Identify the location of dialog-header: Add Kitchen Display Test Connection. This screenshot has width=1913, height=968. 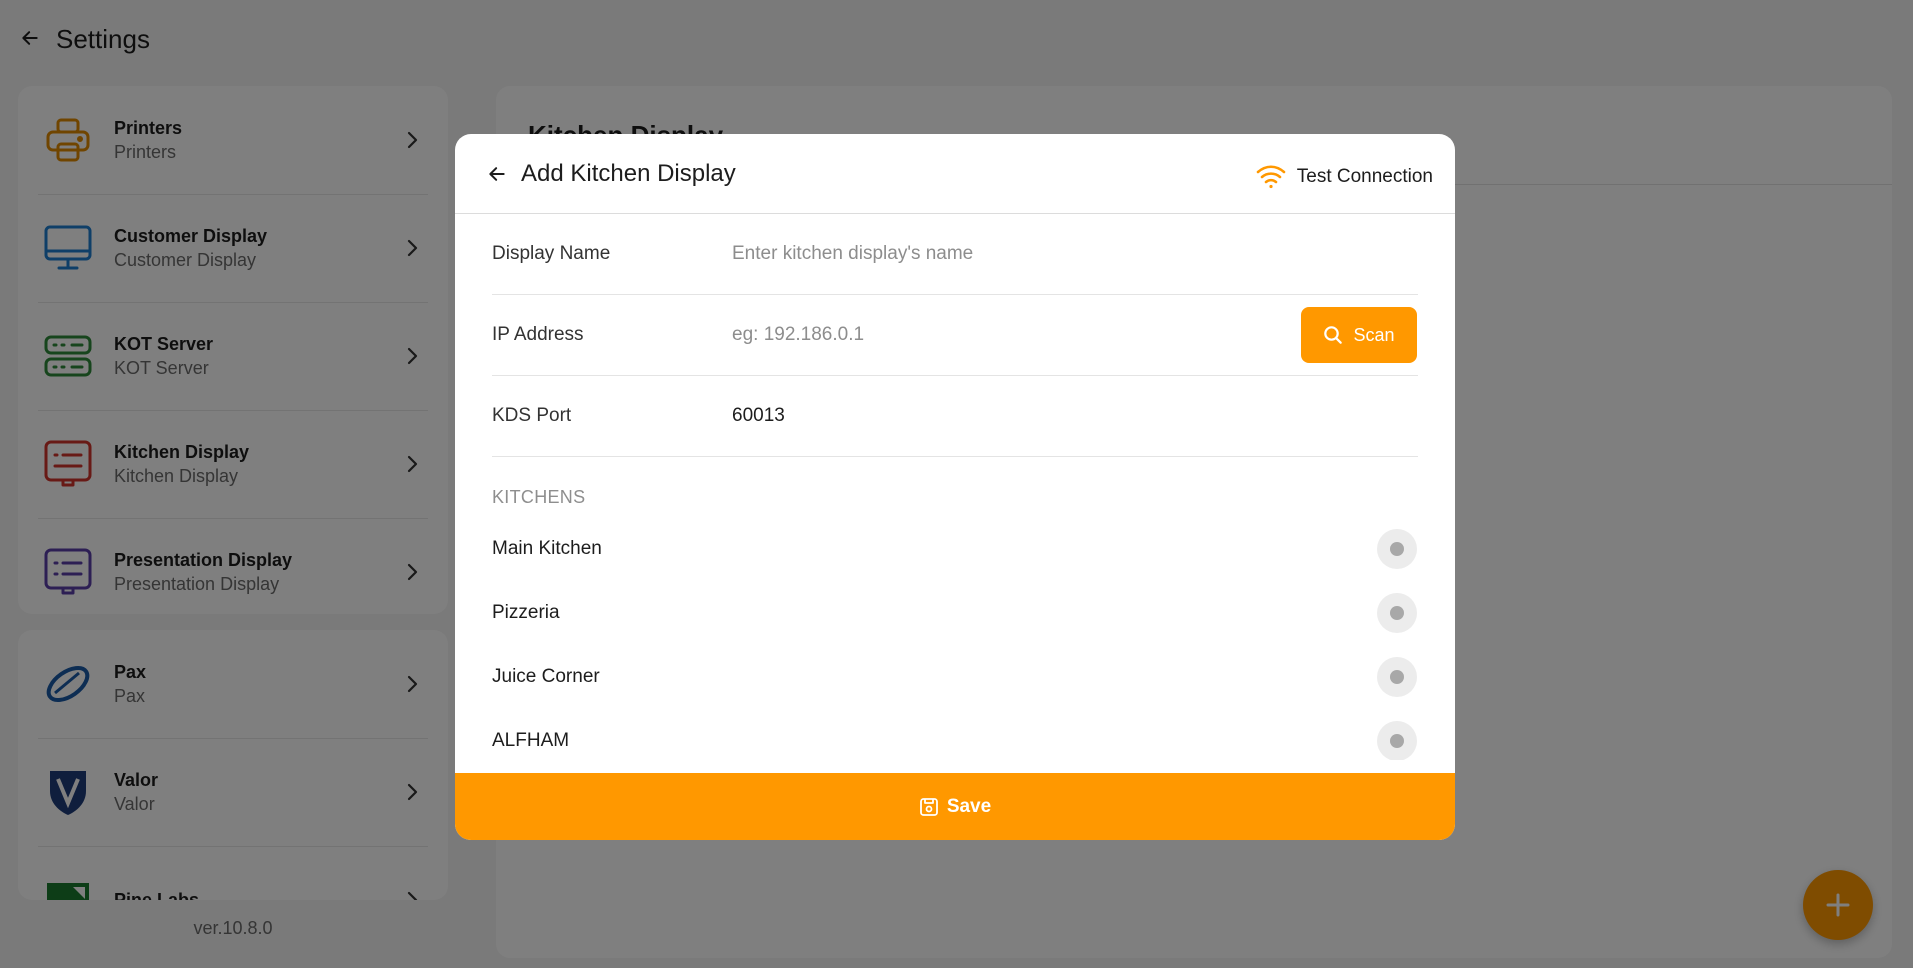
(955, 174).